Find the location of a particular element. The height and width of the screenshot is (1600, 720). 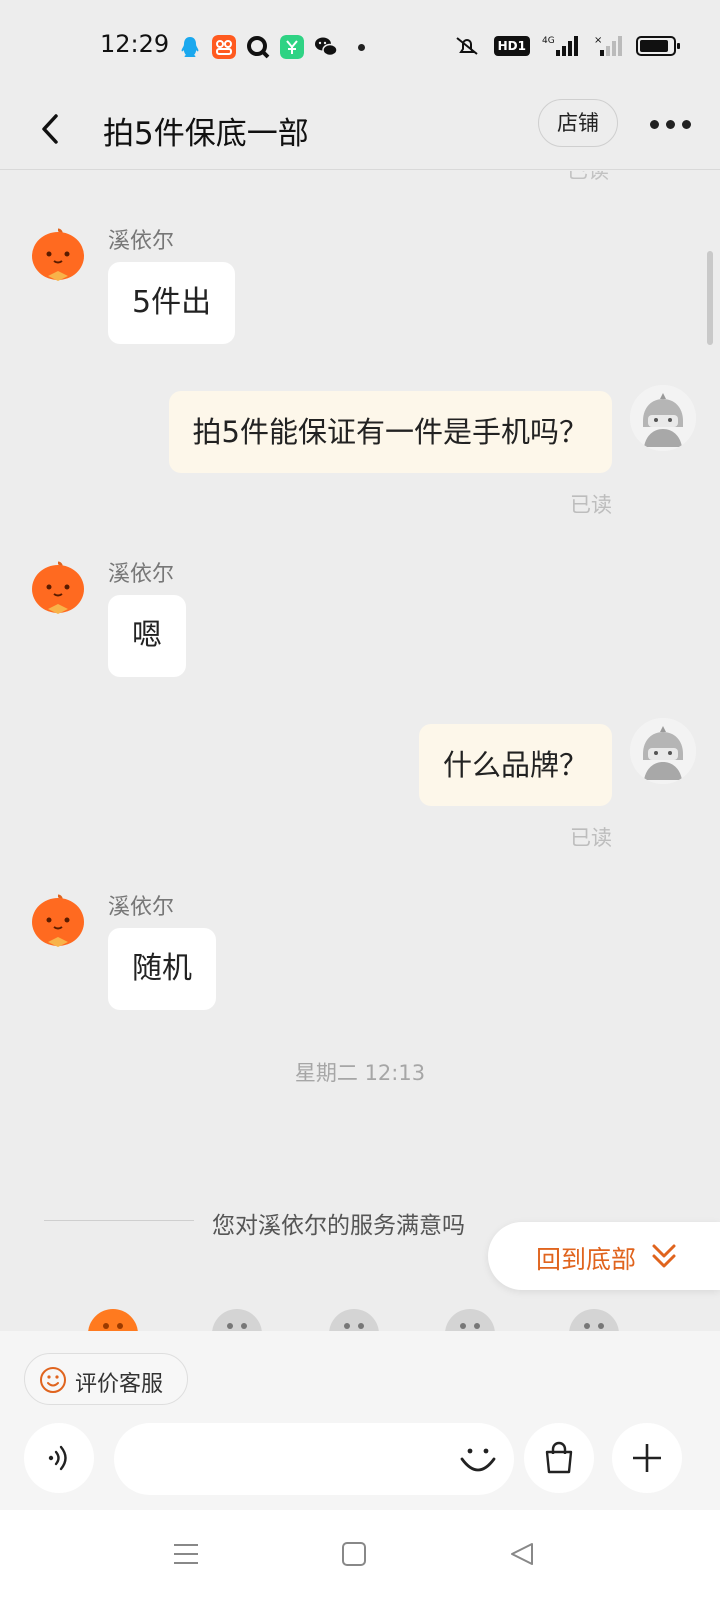

add-more-button is located at coordinates (647, 1458).